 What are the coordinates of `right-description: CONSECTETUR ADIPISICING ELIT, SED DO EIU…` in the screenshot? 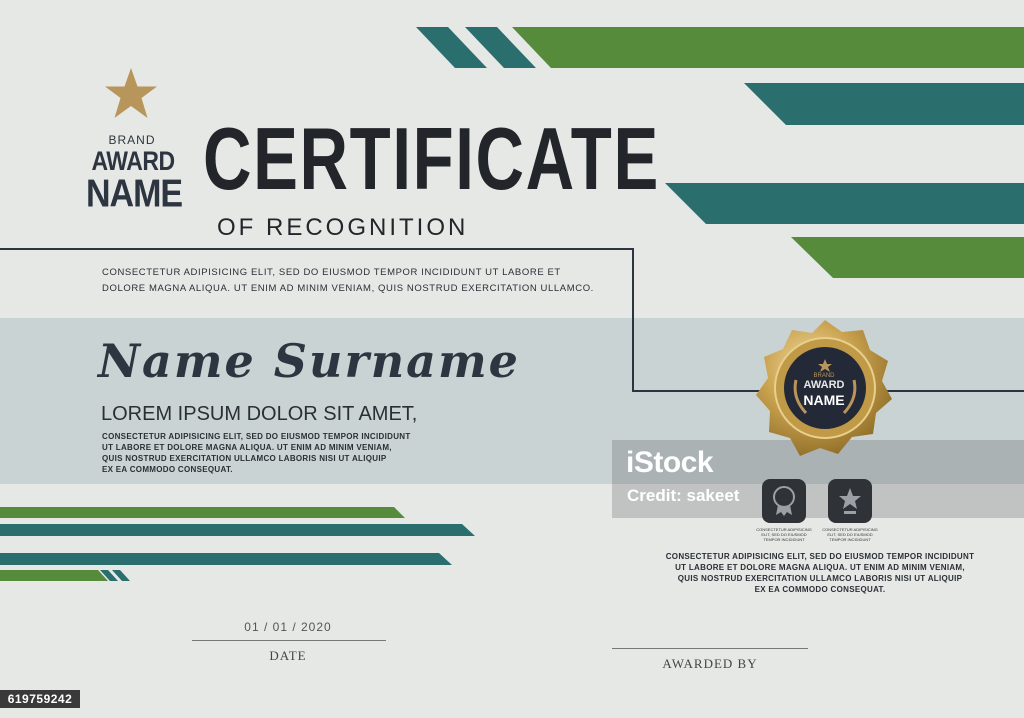 It's located at (820, 573).